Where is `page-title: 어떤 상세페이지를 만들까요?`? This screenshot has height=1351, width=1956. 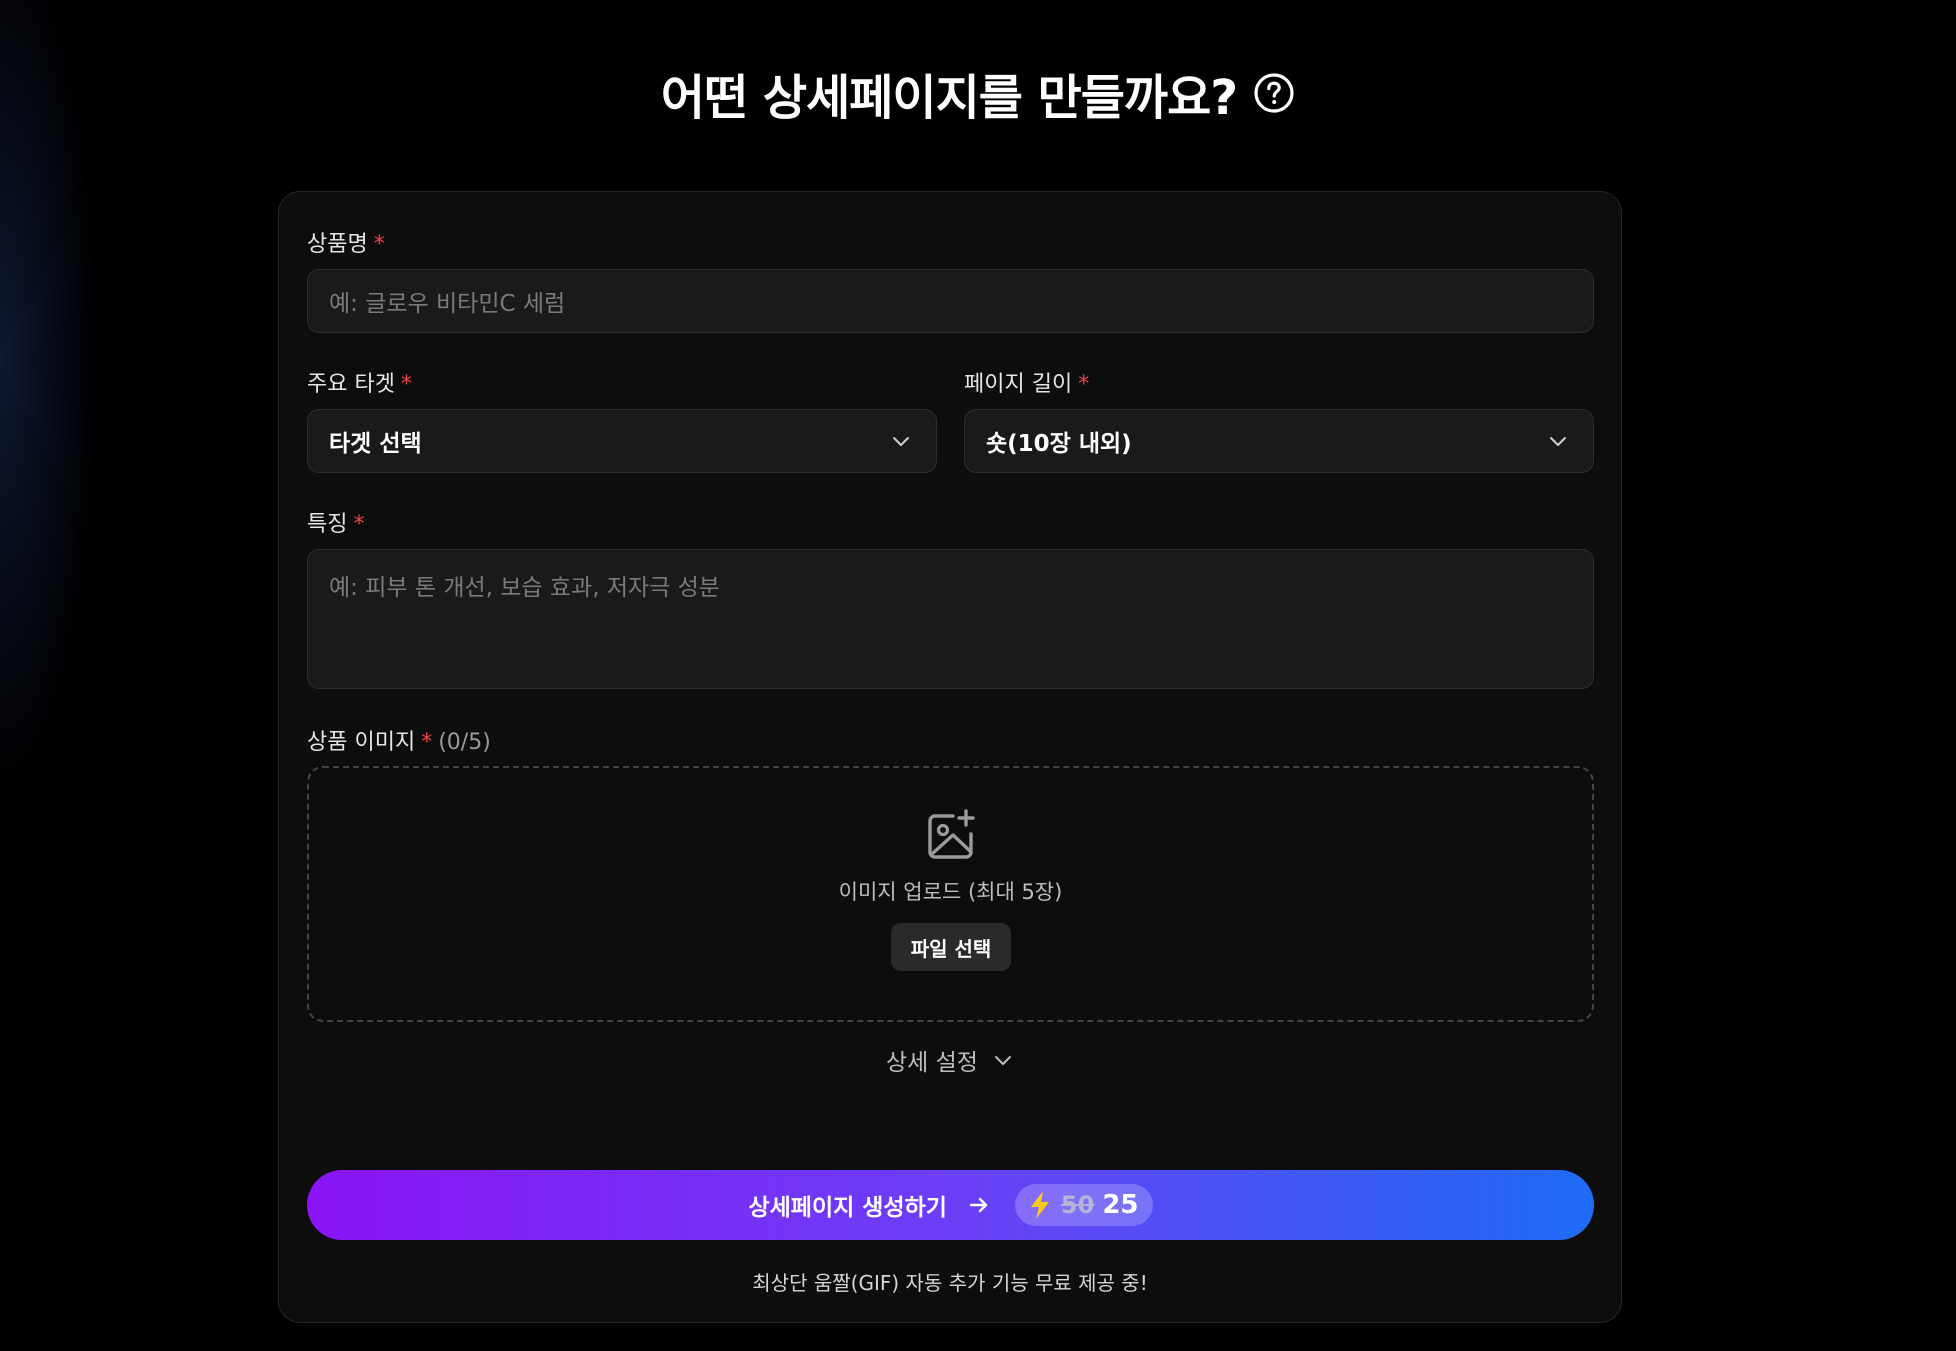
page-title: 어떤 상세페이지를 만들까요? is located at coordinates (949, 98).